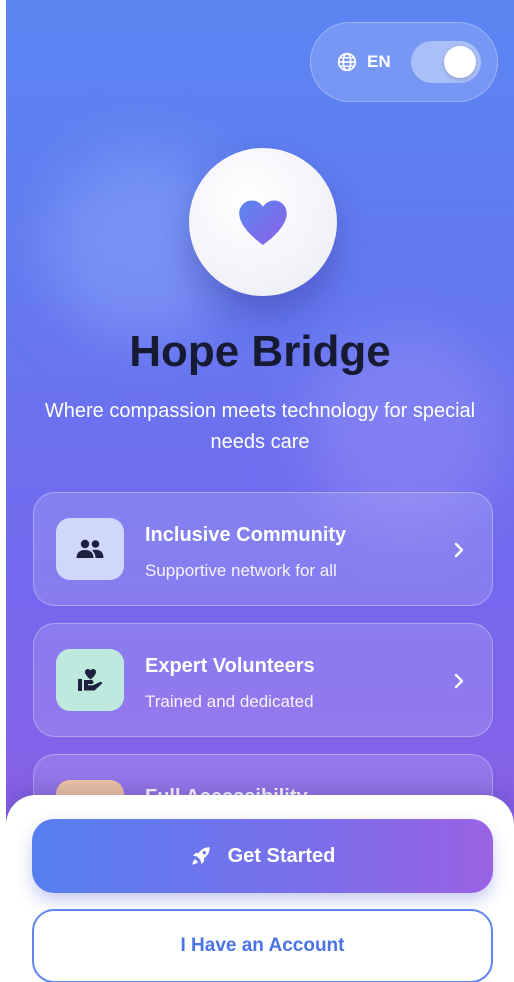  What do you see at coordinates (347, 62) in the screenshot?
I see `globe-icon` at bounding box center [347, 62].